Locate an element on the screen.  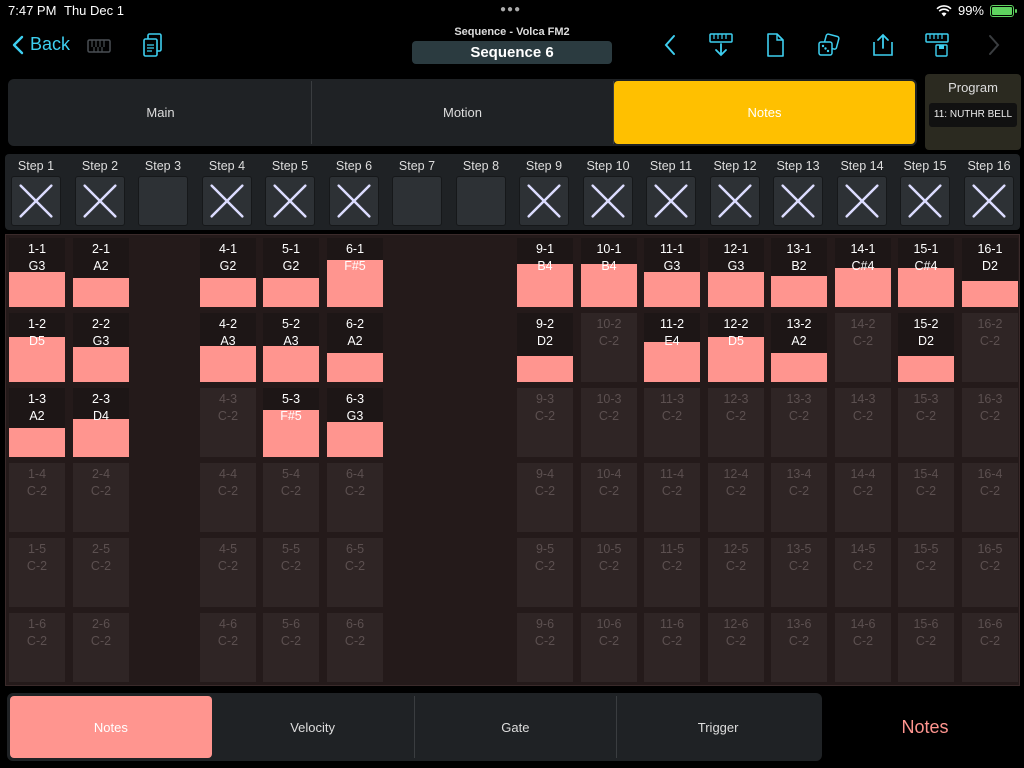
note-cell-1-6: 1-6 C-2 is located at coordinates (37, 647).